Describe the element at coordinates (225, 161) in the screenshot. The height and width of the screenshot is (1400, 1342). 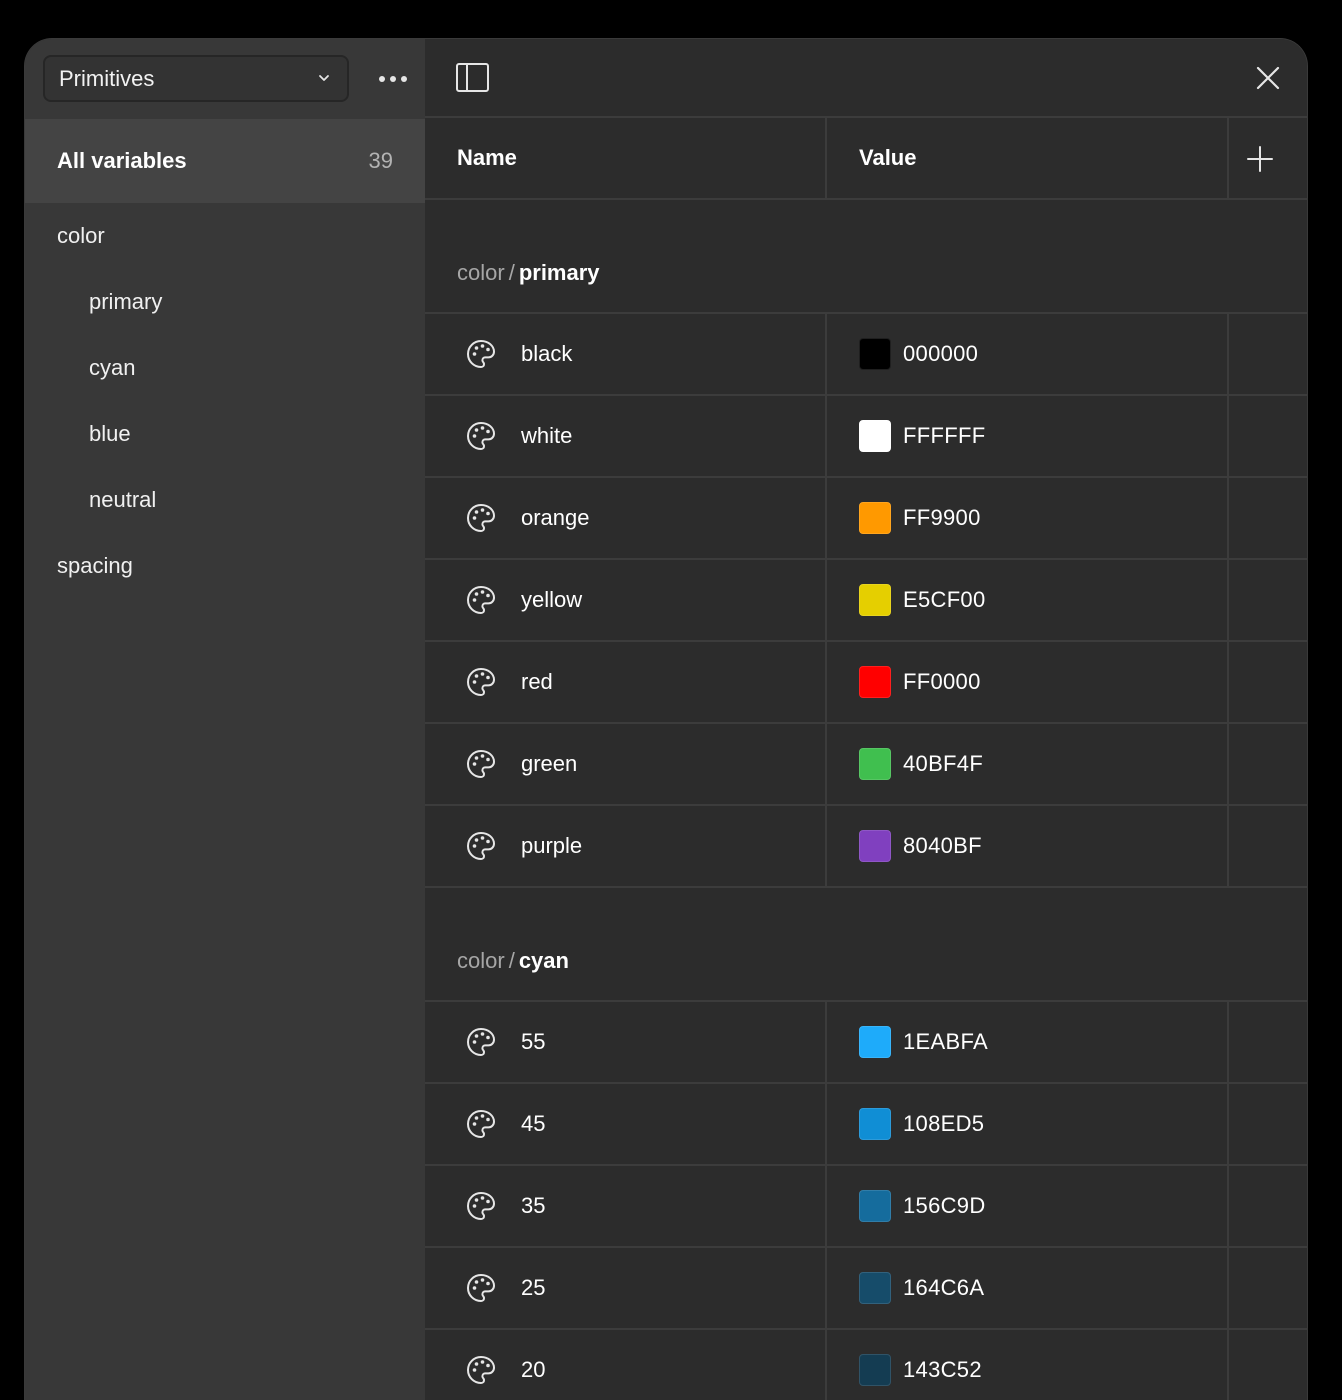
I see `all-variables-item: All variables 39` at that location.